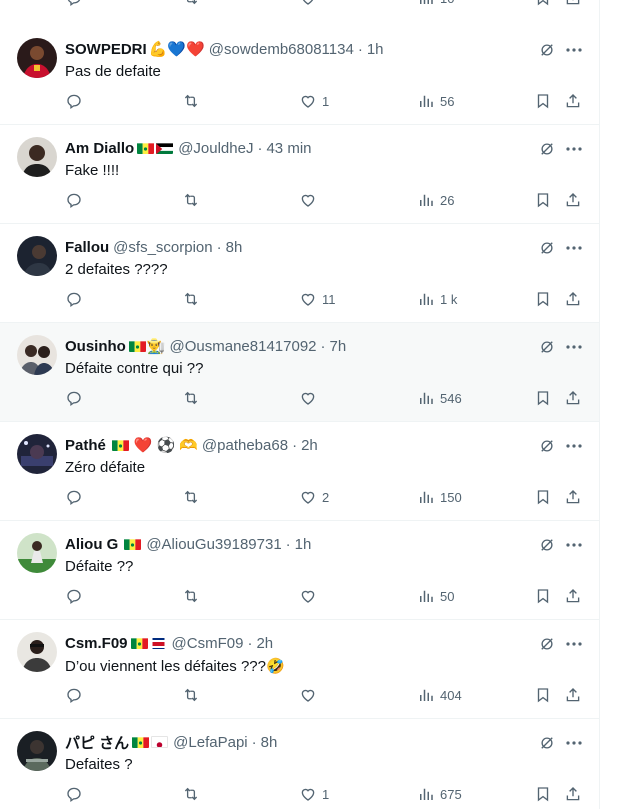  What do you see at coordinates (91, 544) in the screenshot?
I see `display-name: Aliou G` at bounding box center [91, 544].